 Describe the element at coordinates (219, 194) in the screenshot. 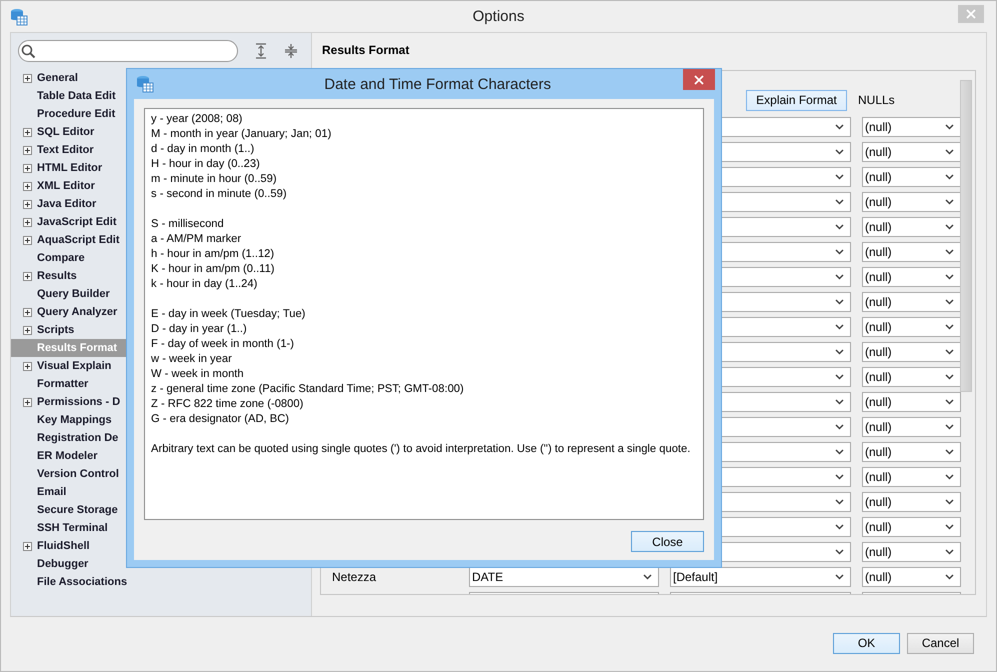

I see `text-line: s - second in minute (0..59)` at that location.